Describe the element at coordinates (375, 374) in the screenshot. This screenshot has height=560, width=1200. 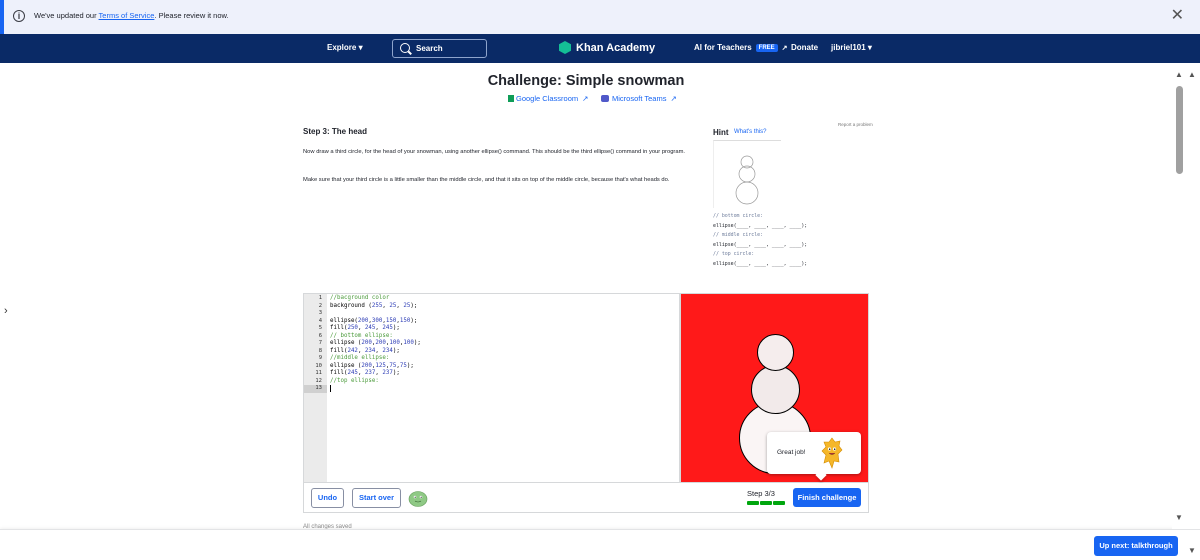
I see `code-line: fill(245, 237, 237);` at that location.